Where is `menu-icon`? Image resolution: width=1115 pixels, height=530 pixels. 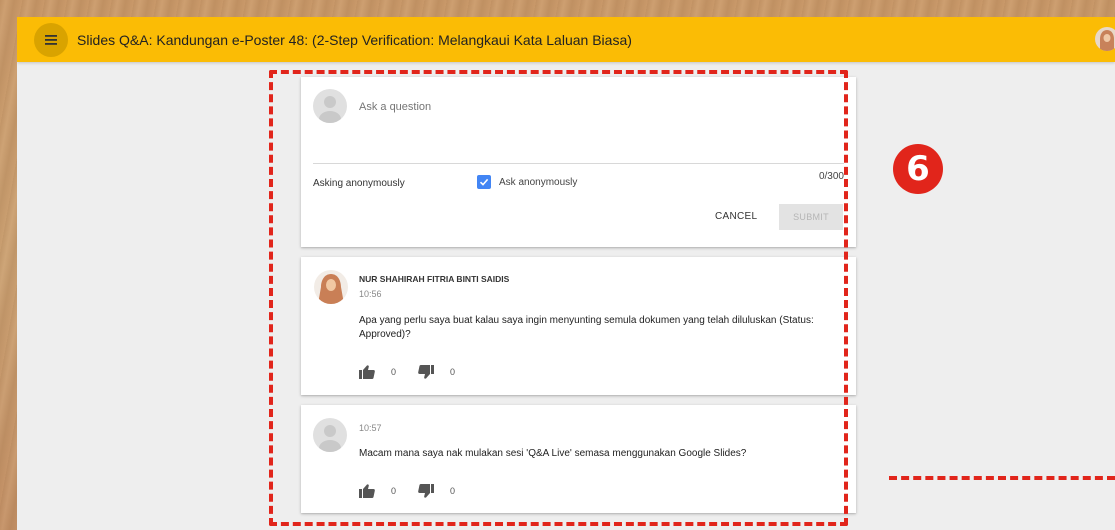 menu-icon is located at coordinates (51, 39).